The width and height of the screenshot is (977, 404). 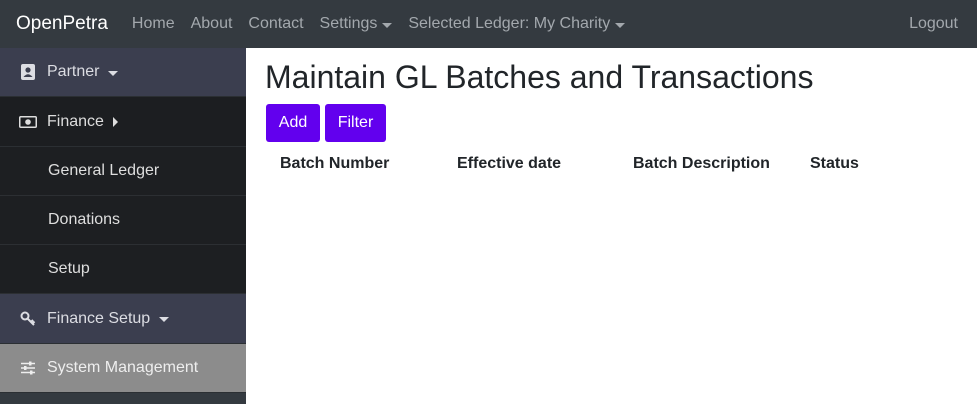 I want to click on sidebar-item-setup: Setup, so click(x=123, y=269).